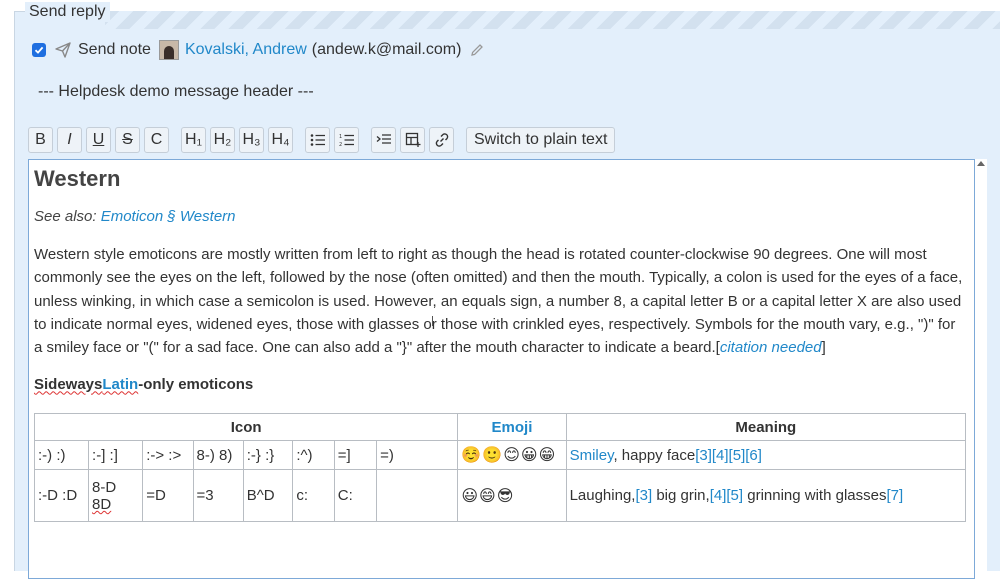 The width and height of the screenshot is (1000, 579). Describe the element at coordinates (512, 427) in the screenshot. I see `emoji-header: Emoji` at that location.